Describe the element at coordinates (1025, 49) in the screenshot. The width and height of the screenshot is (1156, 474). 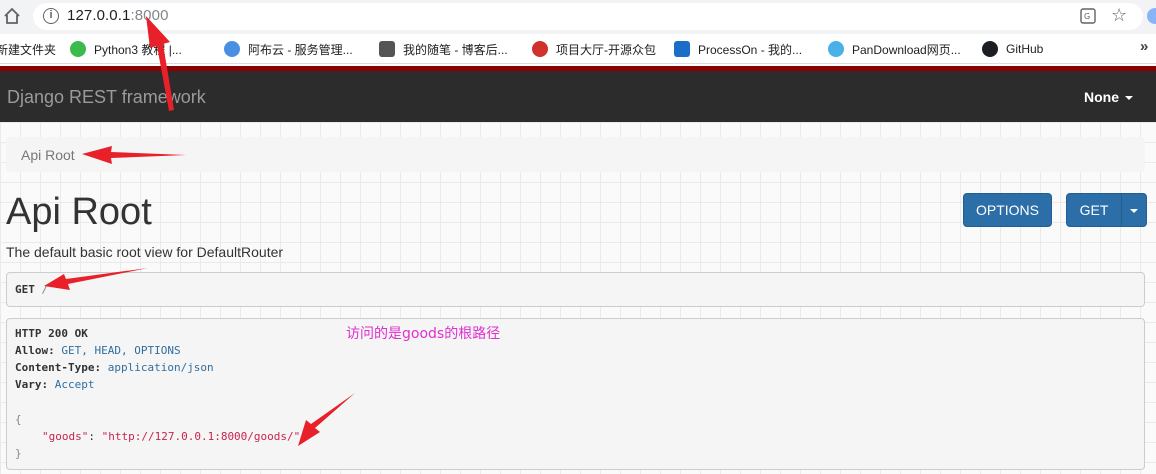
I see `bookmark-label: GitHub` at that location.